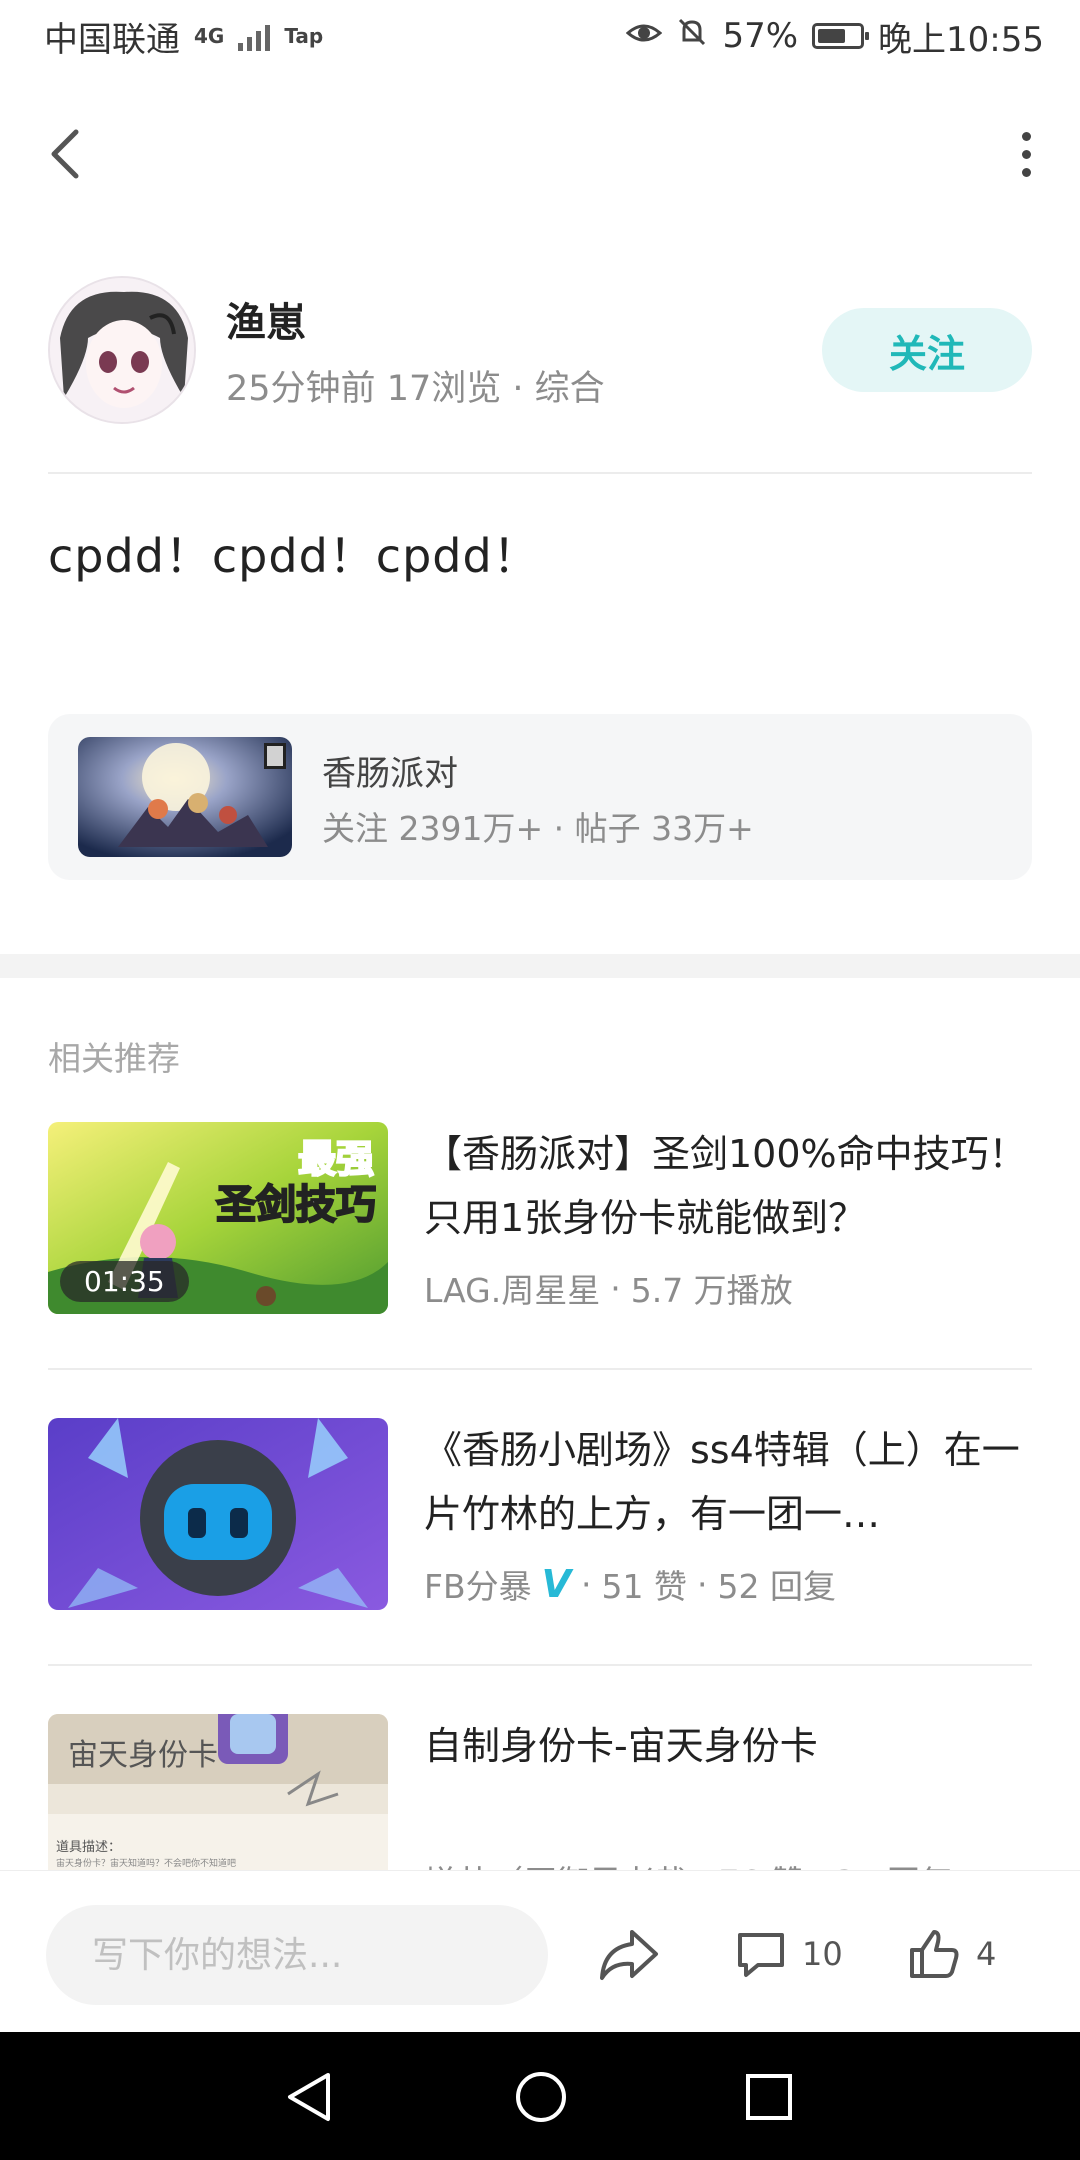 The image size is (1080, 2160). What do you see at coordinates (146, 1864) in the screenshot?
I see `thumb-caption: 宙天身份卡？宙天知道吗？不会吧你不知道吧` at bounding box center [146, 1864].